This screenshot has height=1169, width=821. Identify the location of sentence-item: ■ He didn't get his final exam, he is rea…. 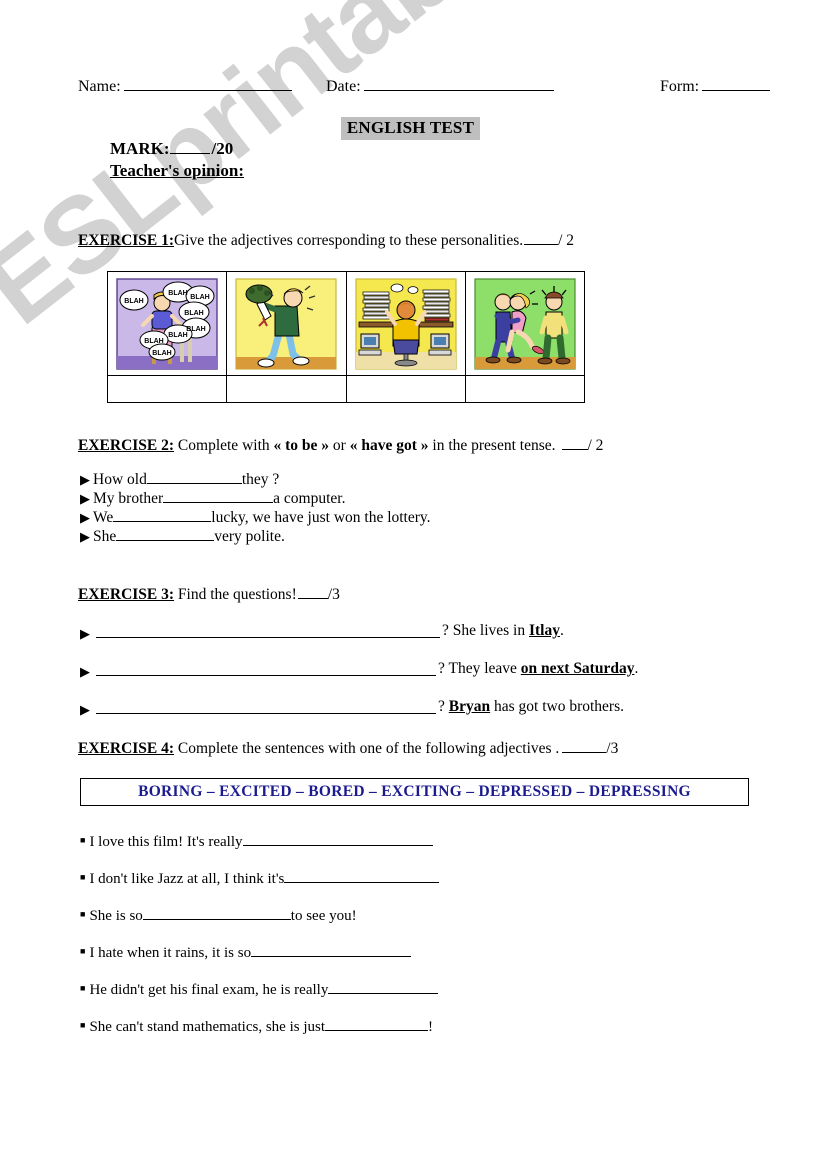
(430, 998).